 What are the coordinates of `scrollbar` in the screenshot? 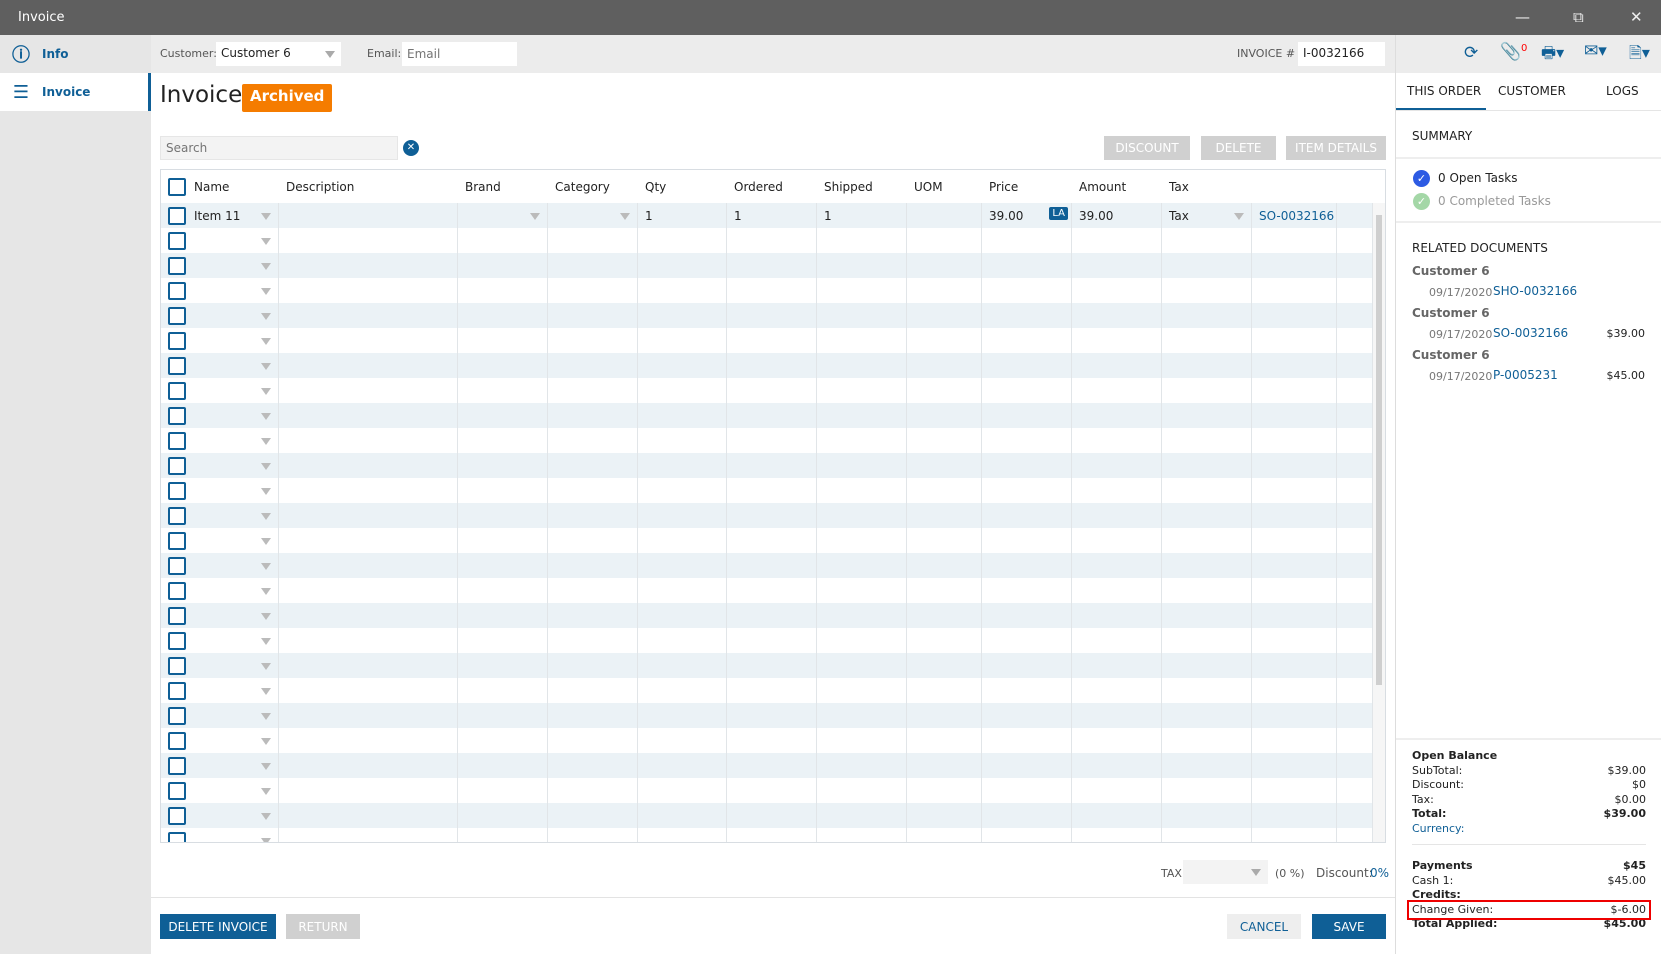 It's located at (1379, 522).